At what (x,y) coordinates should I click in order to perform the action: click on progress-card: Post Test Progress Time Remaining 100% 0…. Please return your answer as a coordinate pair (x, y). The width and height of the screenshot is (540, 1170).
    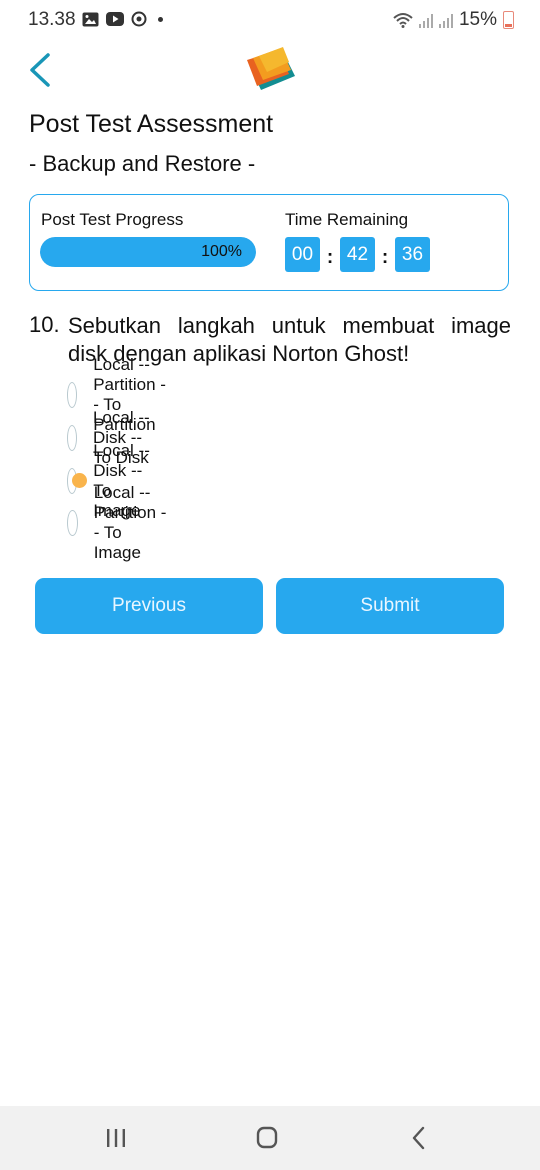
    Looking at the image, I should click on (269, 242).